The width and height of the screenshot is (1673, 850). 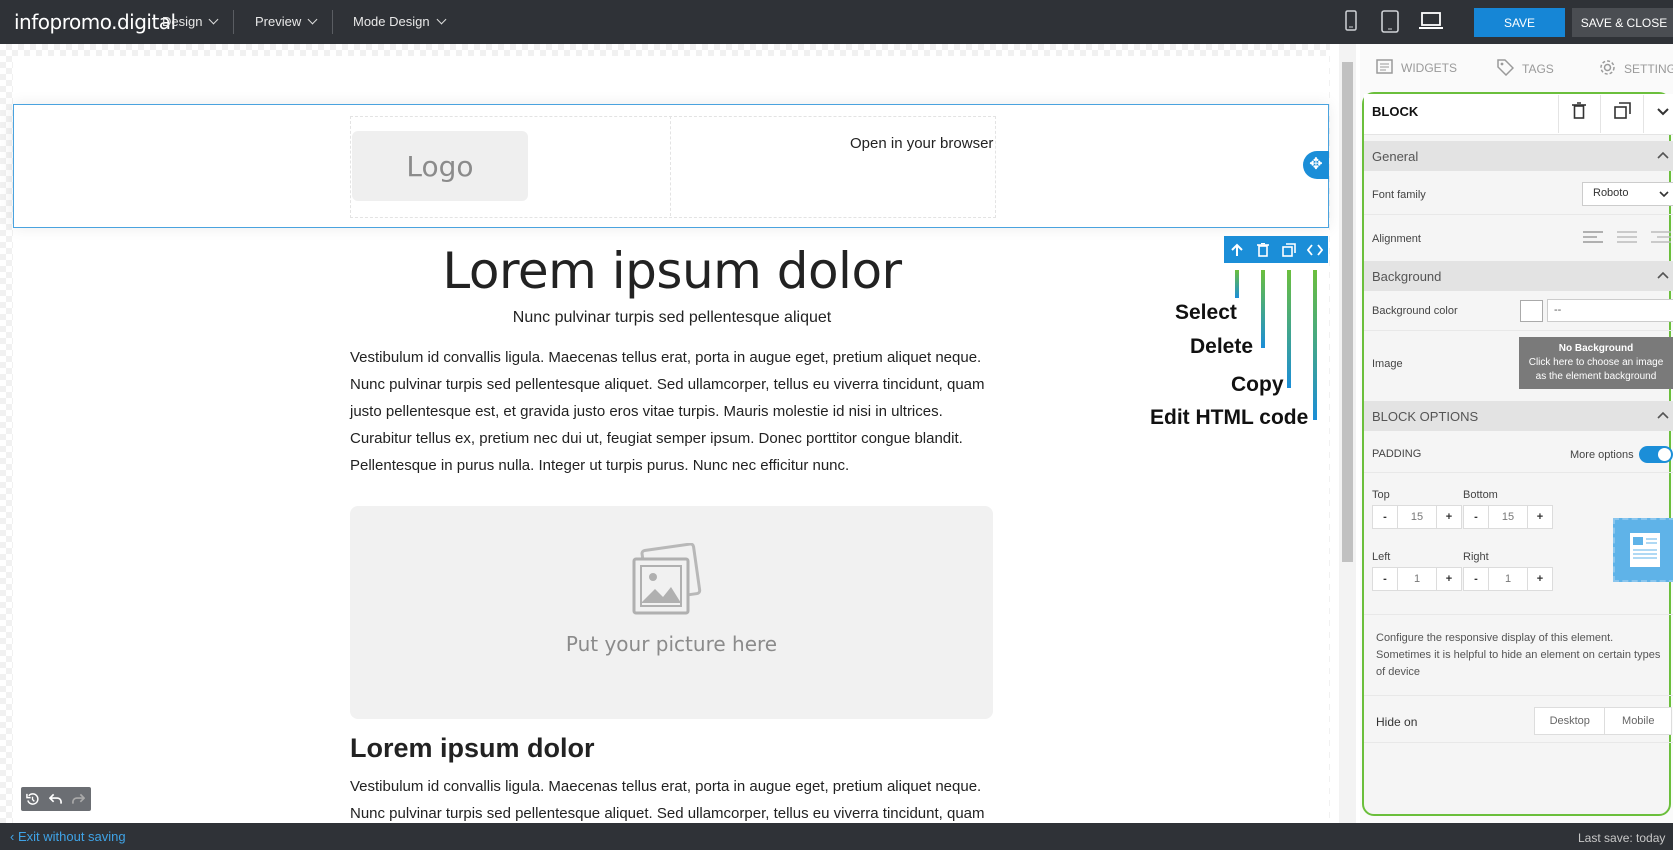 I want to click on padding-bottom-label: Bottom, so click(x=1480, y=495).